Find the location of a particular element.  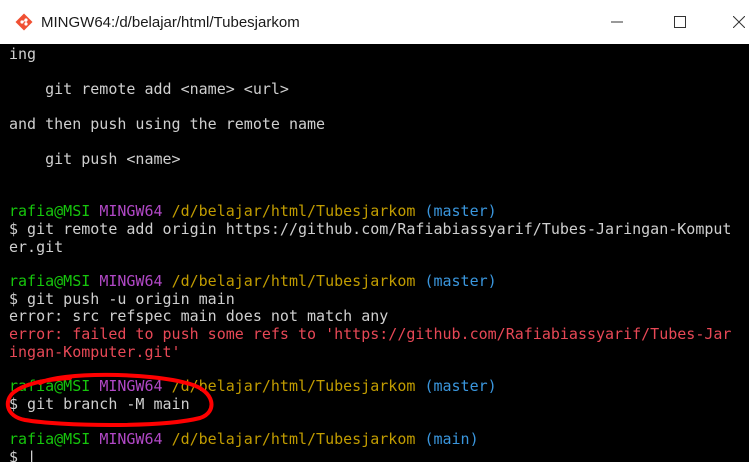

terminal-line: git remote add <name> <url> is located at coordinates (149, 89).